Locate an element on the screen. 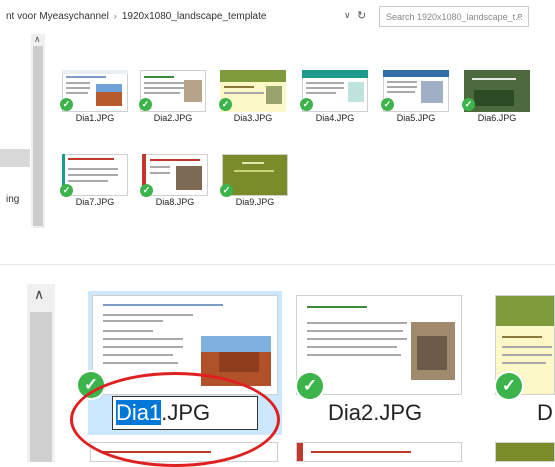  vertical-scrollbar-zoomed: ∧ is located at coordinates (41, 373).